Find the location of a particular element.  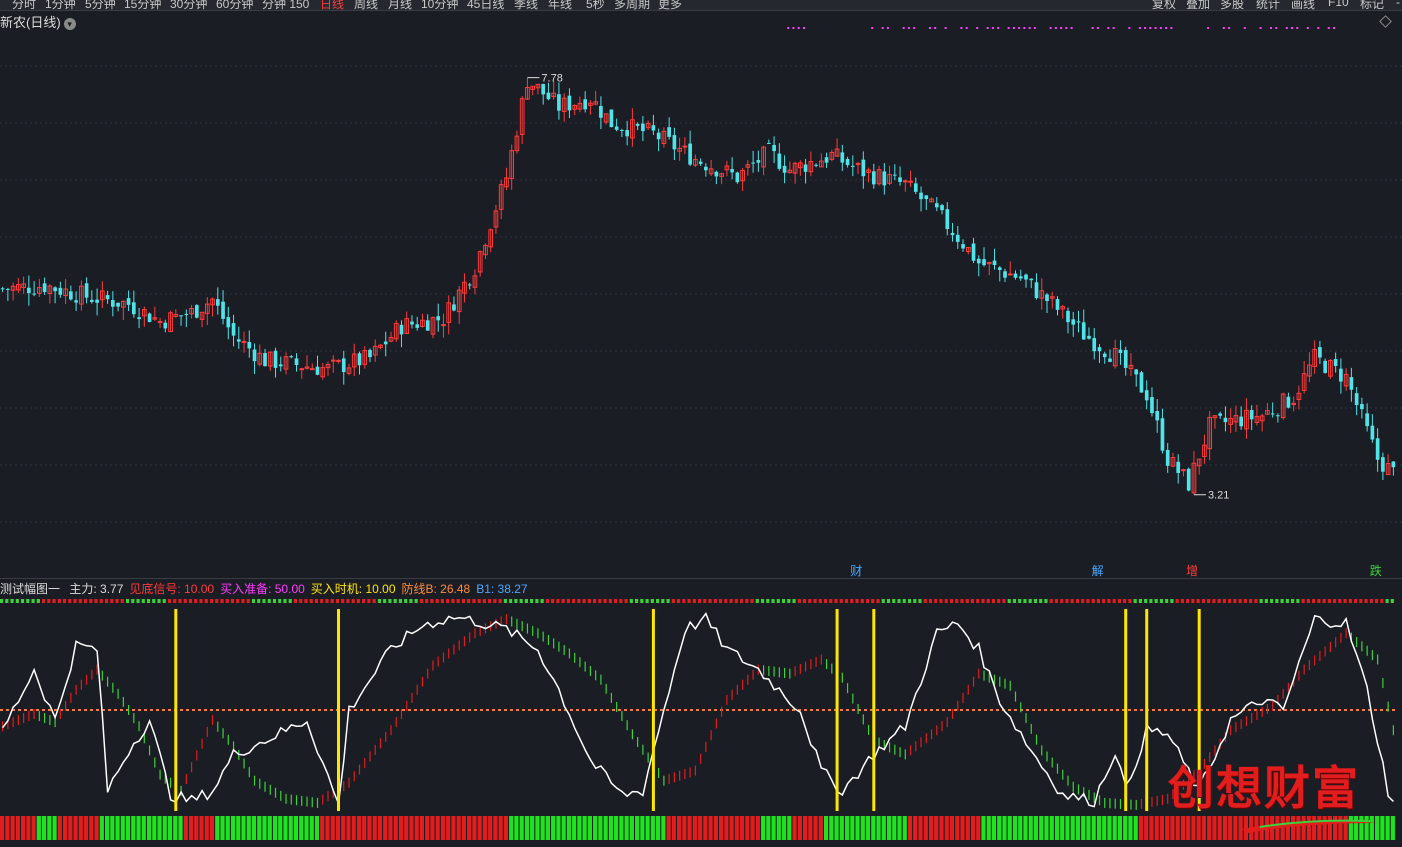

toolbar-item: 季线 is located at coordinates (526, 5).